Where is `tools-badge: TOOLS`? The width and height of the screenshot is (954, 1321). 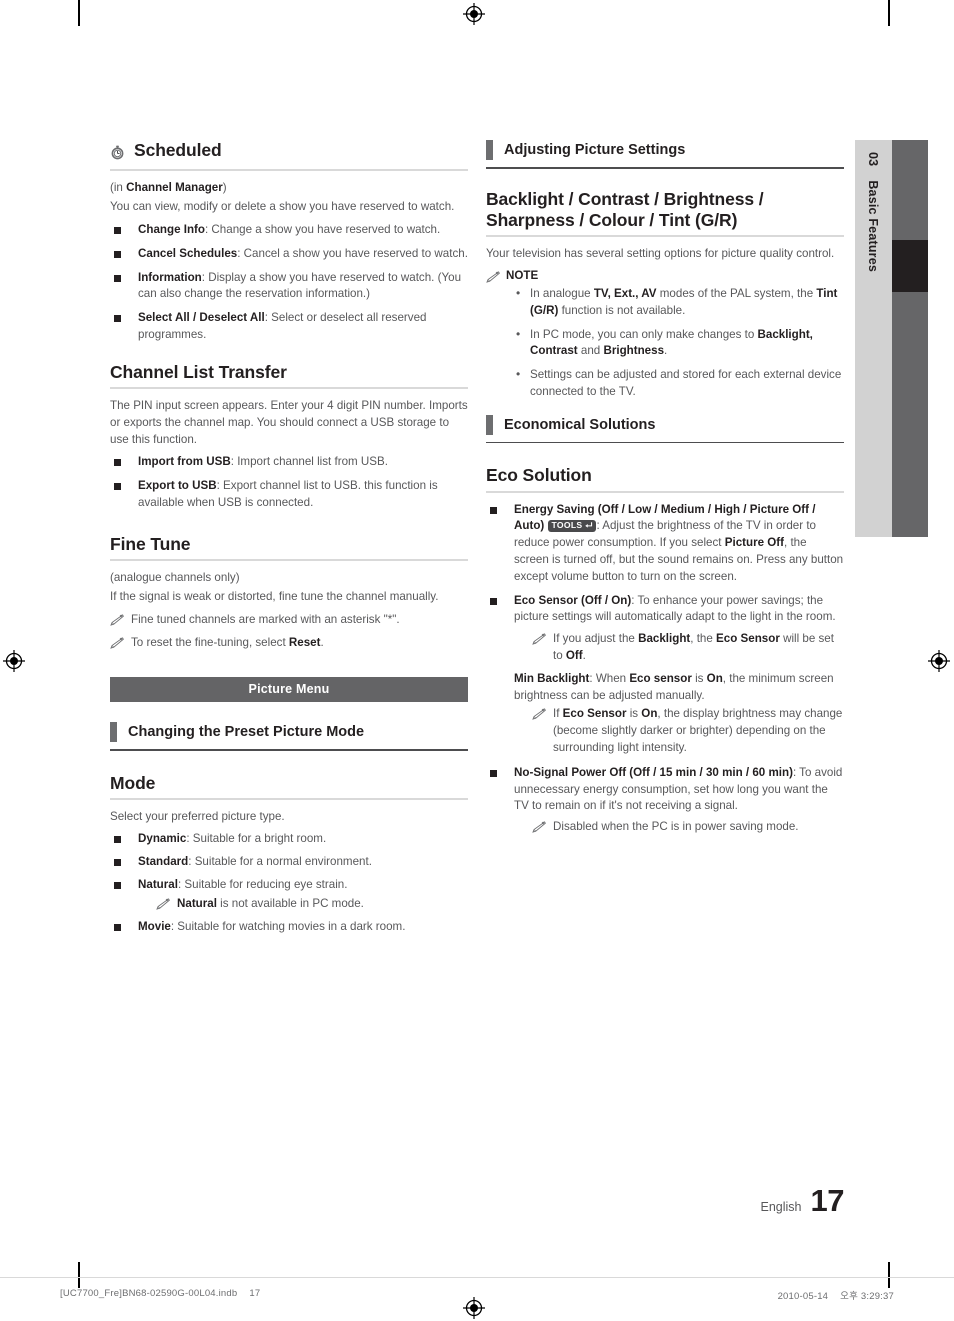
tools-badge: TOOLS is located at coordinates (572, 526).